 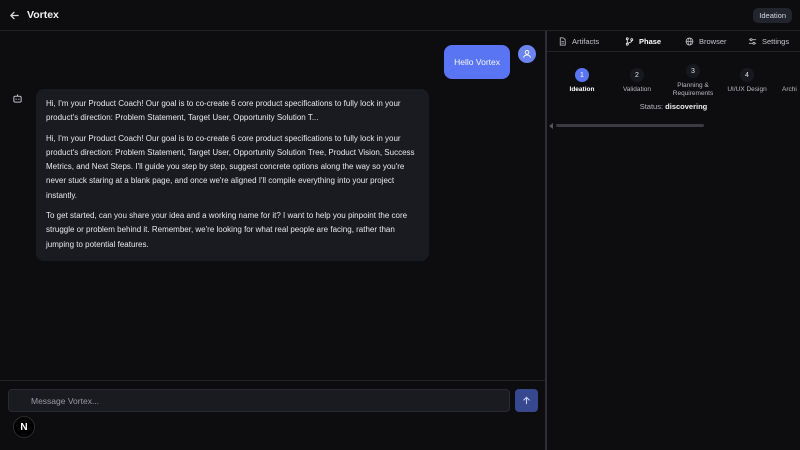 I want to click on steps-scrollbar, so click(x=673, y=126).